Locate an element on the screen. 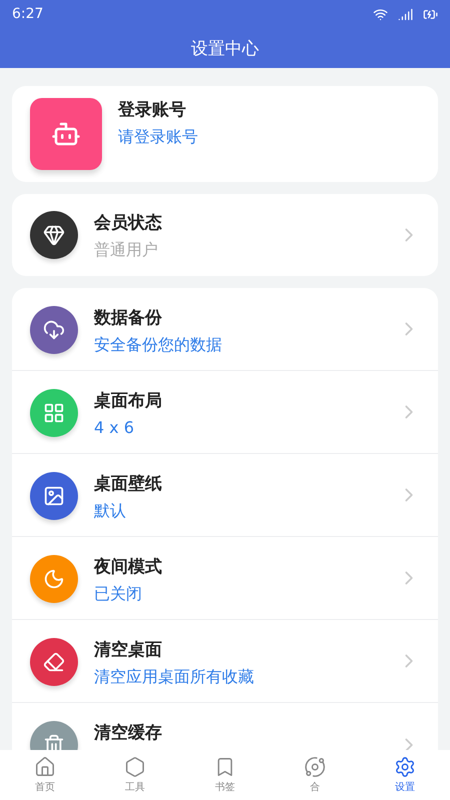 This screenshot has height=800, width=450. nav-tab: 工具 is located at coordinates (135, 775).